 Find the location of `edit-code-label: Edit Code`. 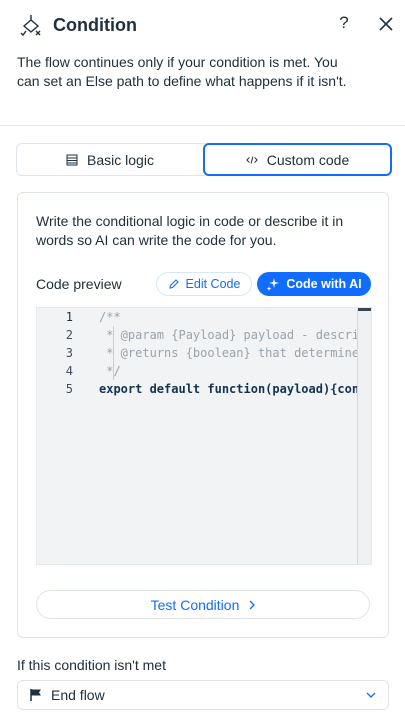

edit-code-label: Edit Code is located at coordinates (213, 284).